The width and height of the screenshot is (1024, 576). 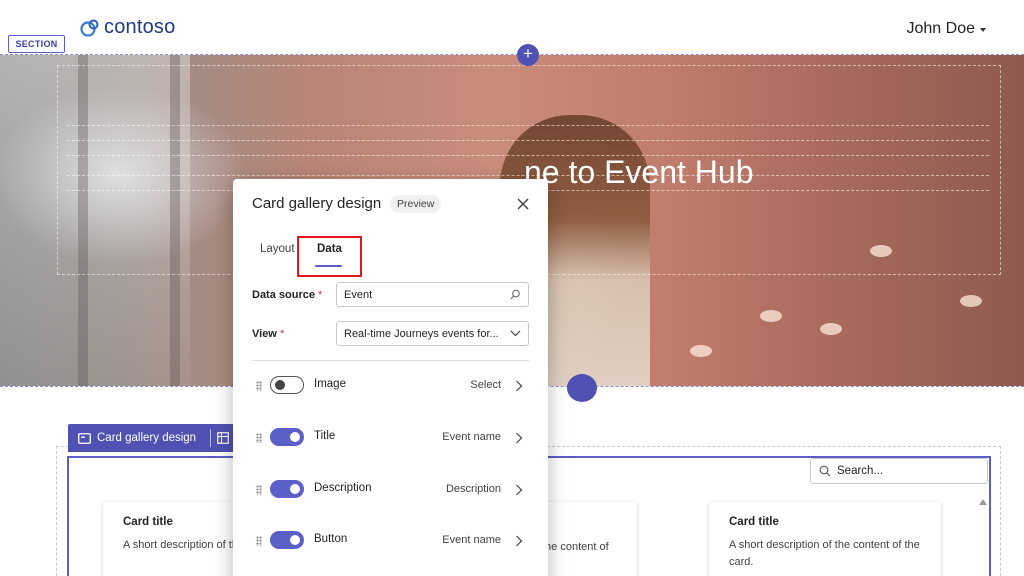 I want to click on field-value: Description, so click(x=473, y=489).